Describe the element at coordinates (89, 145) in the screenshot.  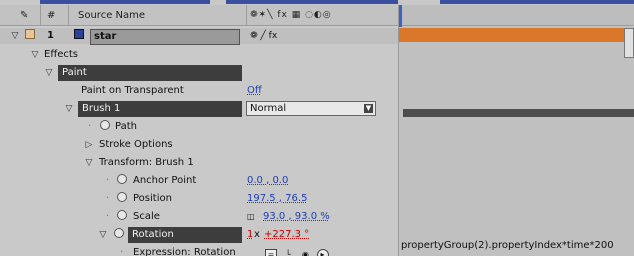
I see `stroke-options-twirl-icon: ▷` at that location.